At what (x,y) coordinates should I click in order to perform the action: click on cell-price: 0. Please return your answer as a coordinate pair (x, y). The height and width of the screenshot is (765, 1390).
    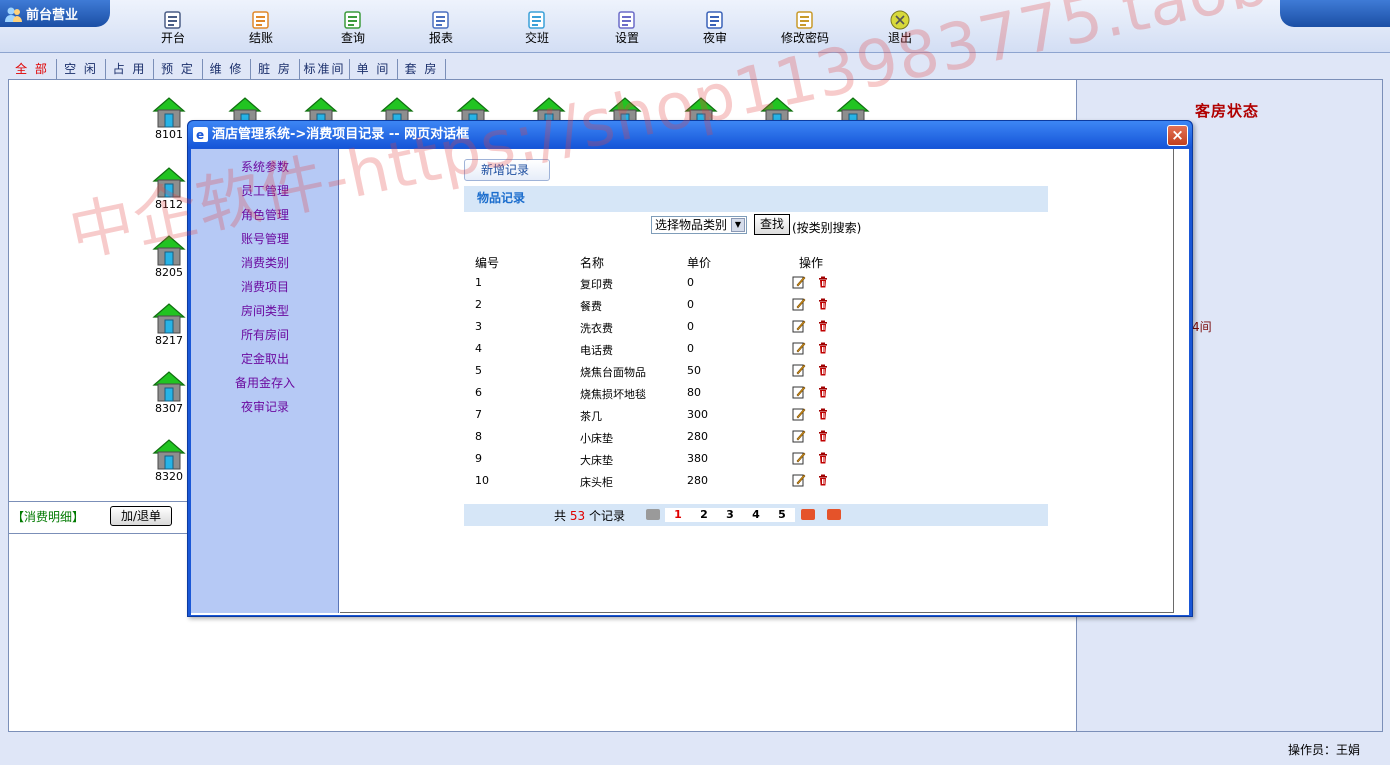
    Looking at the image, I should click on (690, 326).